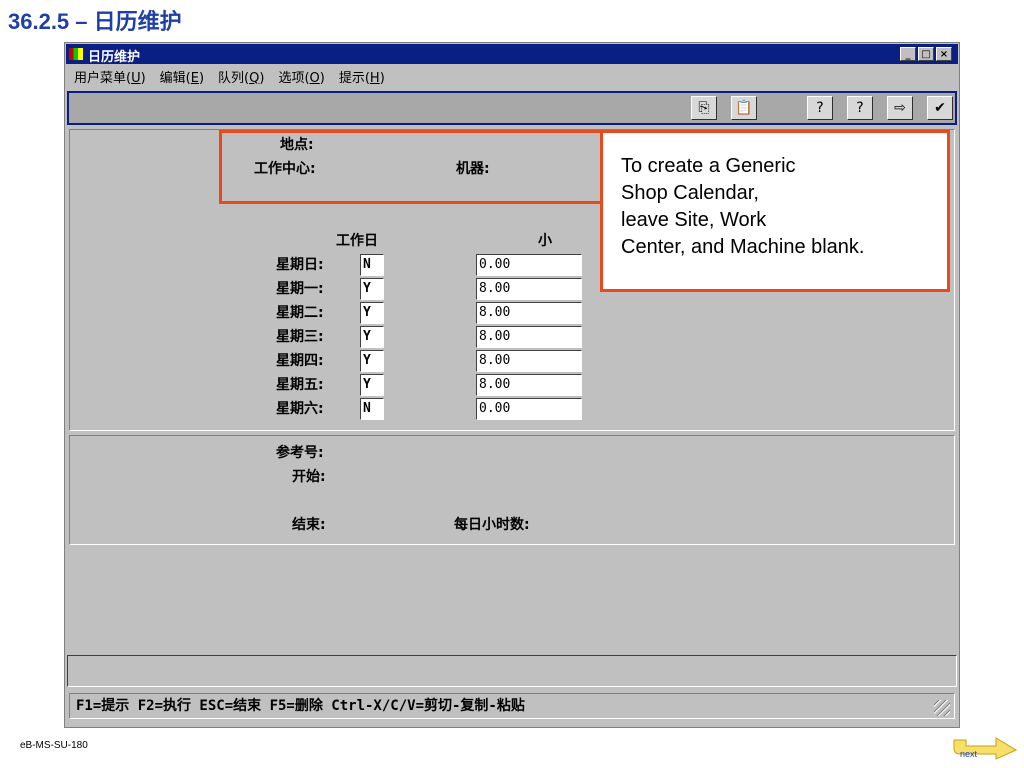  I want to click on copy-icon: ⎘, so click(704, 108).